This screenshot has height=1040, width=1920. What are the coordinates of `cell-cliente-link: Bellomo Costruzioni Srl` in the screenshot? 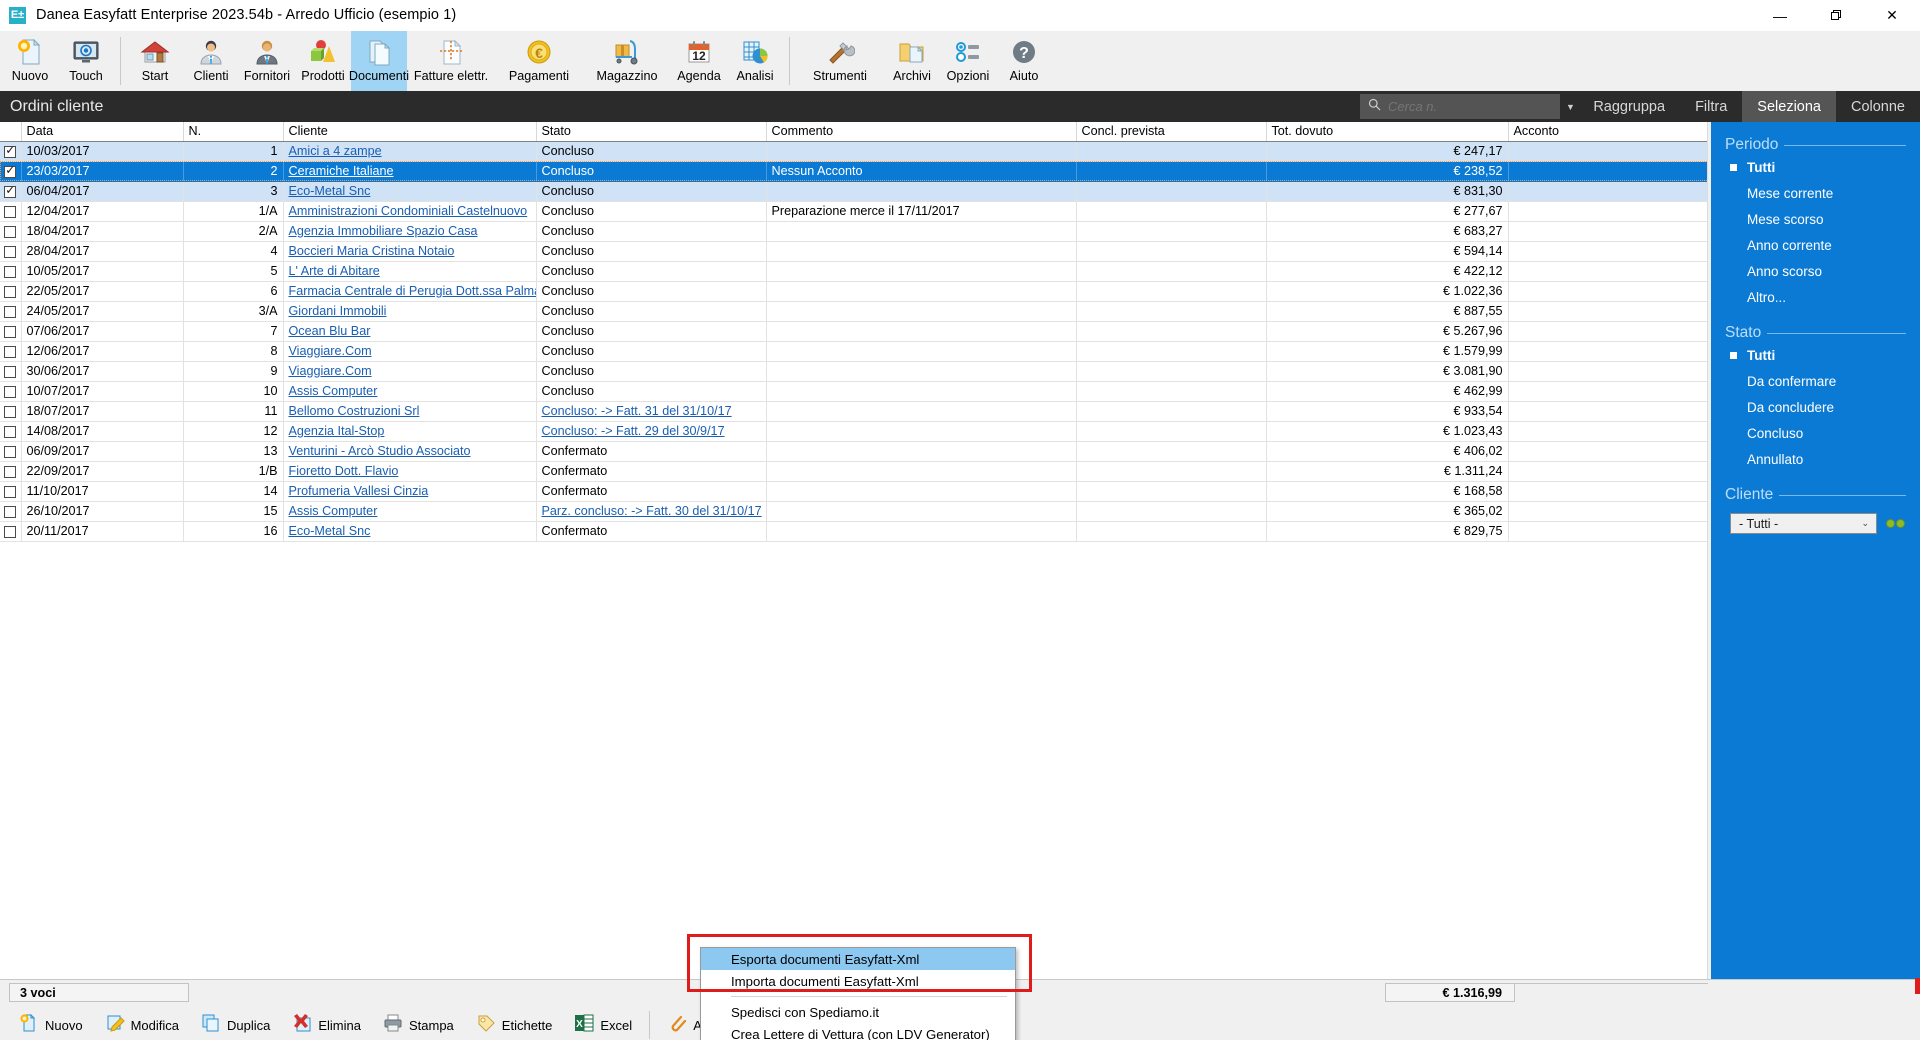 It's located at (354, 411).